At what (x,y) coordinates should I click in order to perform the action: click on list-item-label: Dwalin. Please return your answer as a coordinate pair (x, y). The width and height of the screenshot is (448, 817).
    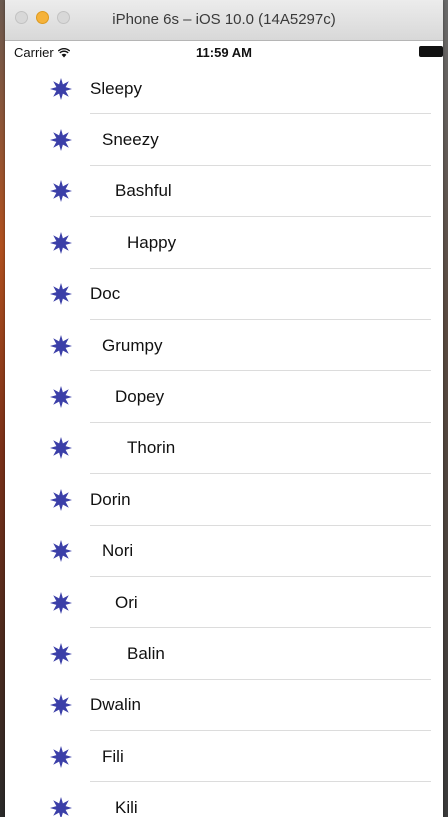
    Looking at the image, I should click on (116, 705).